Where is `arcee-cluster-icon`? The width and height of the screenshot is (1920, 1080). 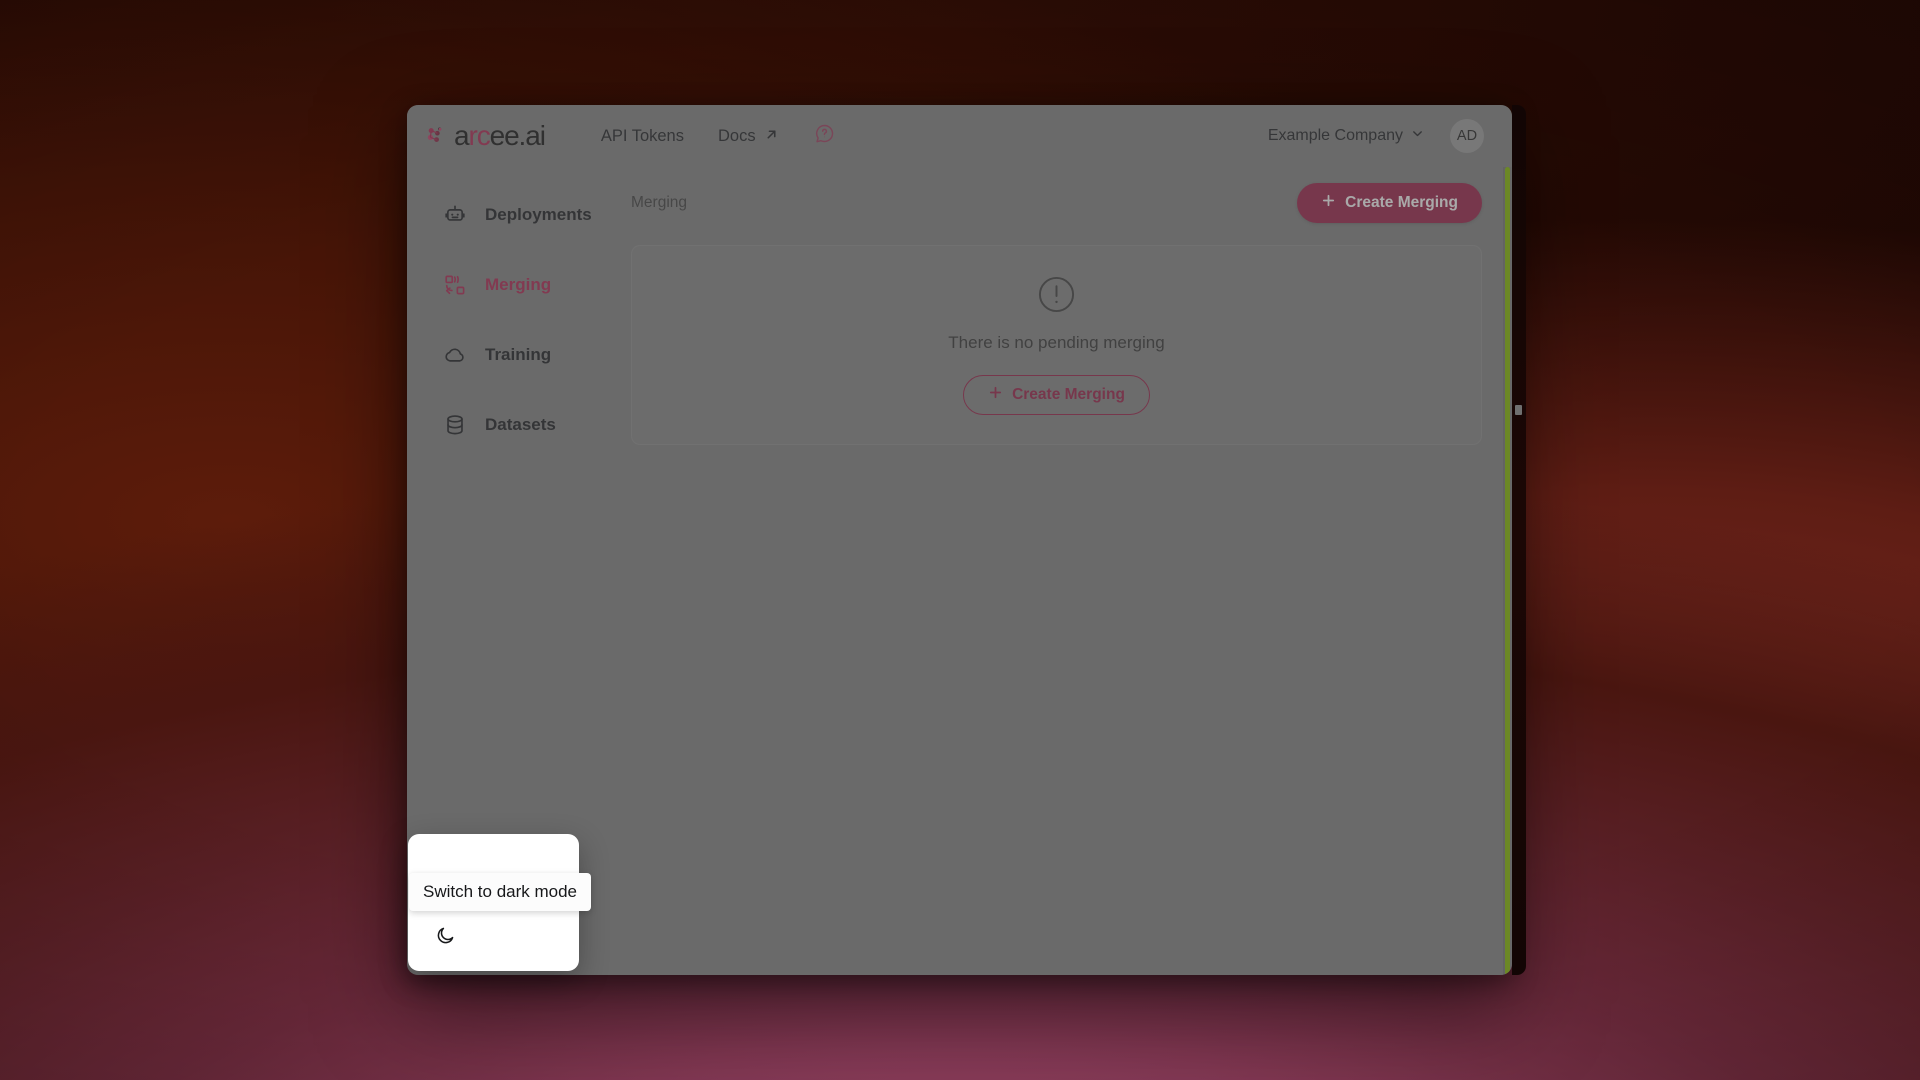 arcee-cluster-icon is located at coordinates (436, 136).